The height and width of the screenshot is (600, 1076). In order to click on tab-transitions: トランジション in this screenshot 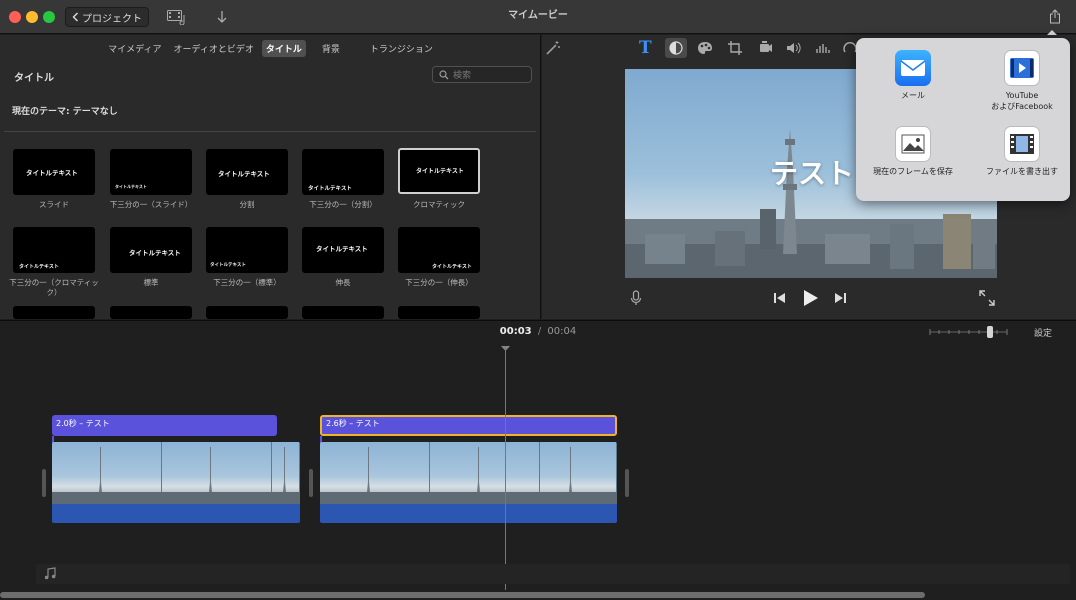, I will do `click(401, 48)`.